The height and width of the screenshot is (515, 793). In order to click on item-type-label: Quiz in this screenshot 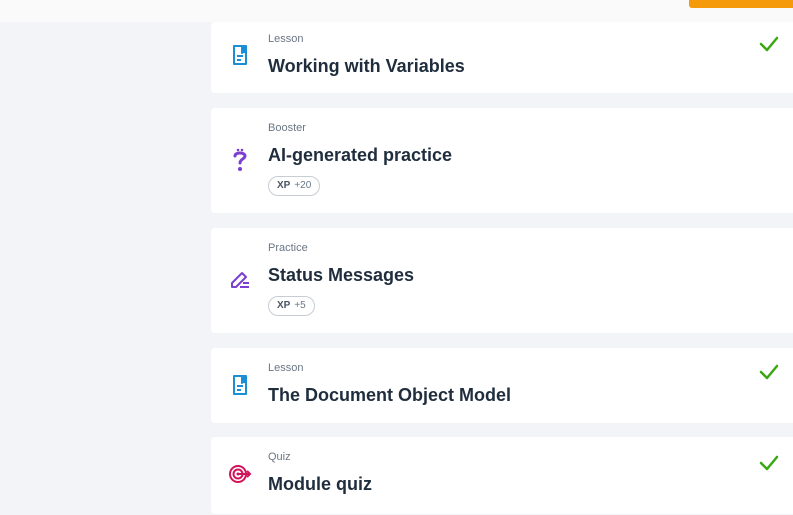, I will do `click(279, 457)`.